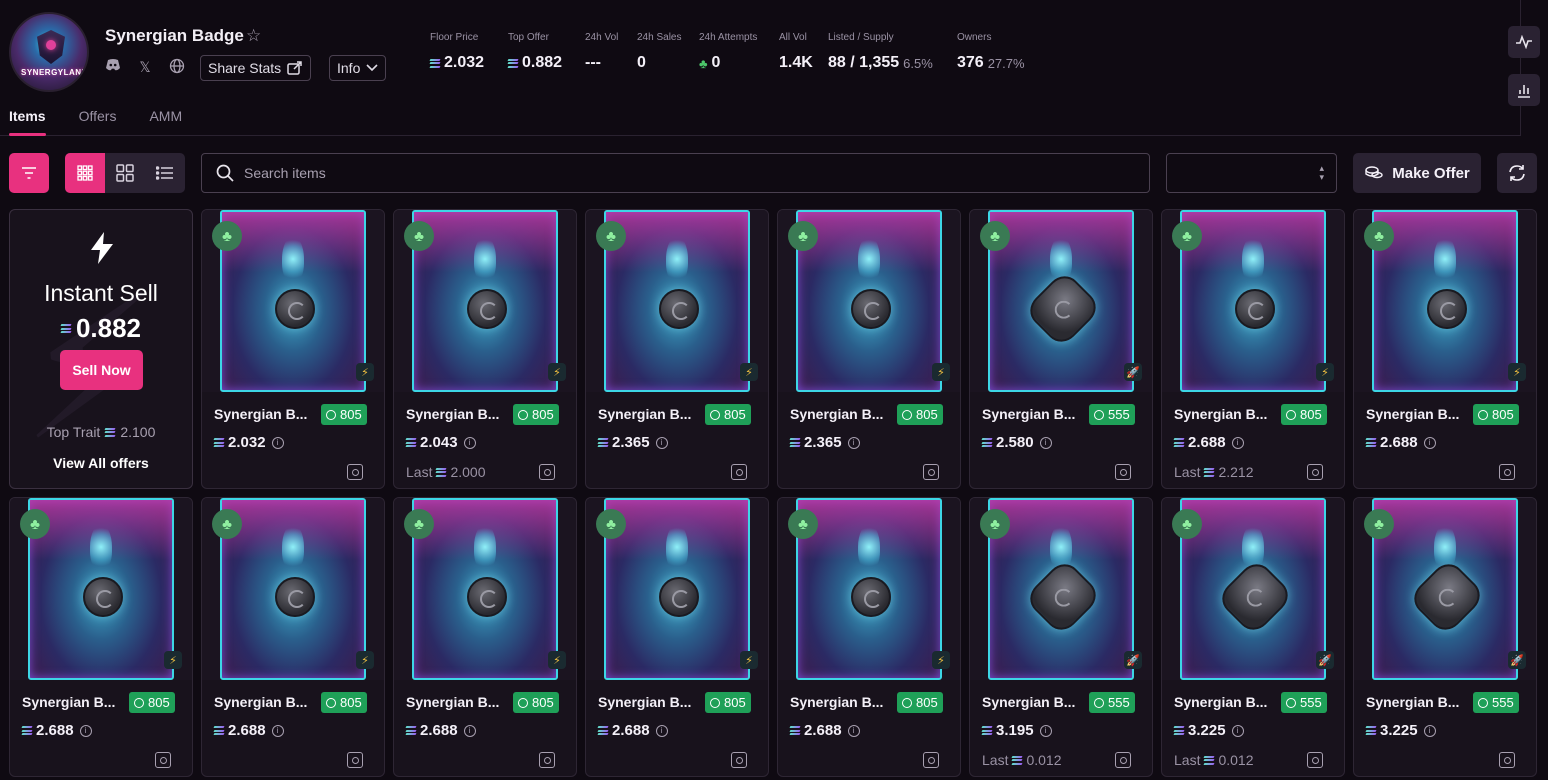 Image resolution: width=1548 pixels, height=780 pixels. What do you see at coordinates (1119, 702) in the screenshot?
I see `rank-value: 555` at bounding box center [1119, 702].